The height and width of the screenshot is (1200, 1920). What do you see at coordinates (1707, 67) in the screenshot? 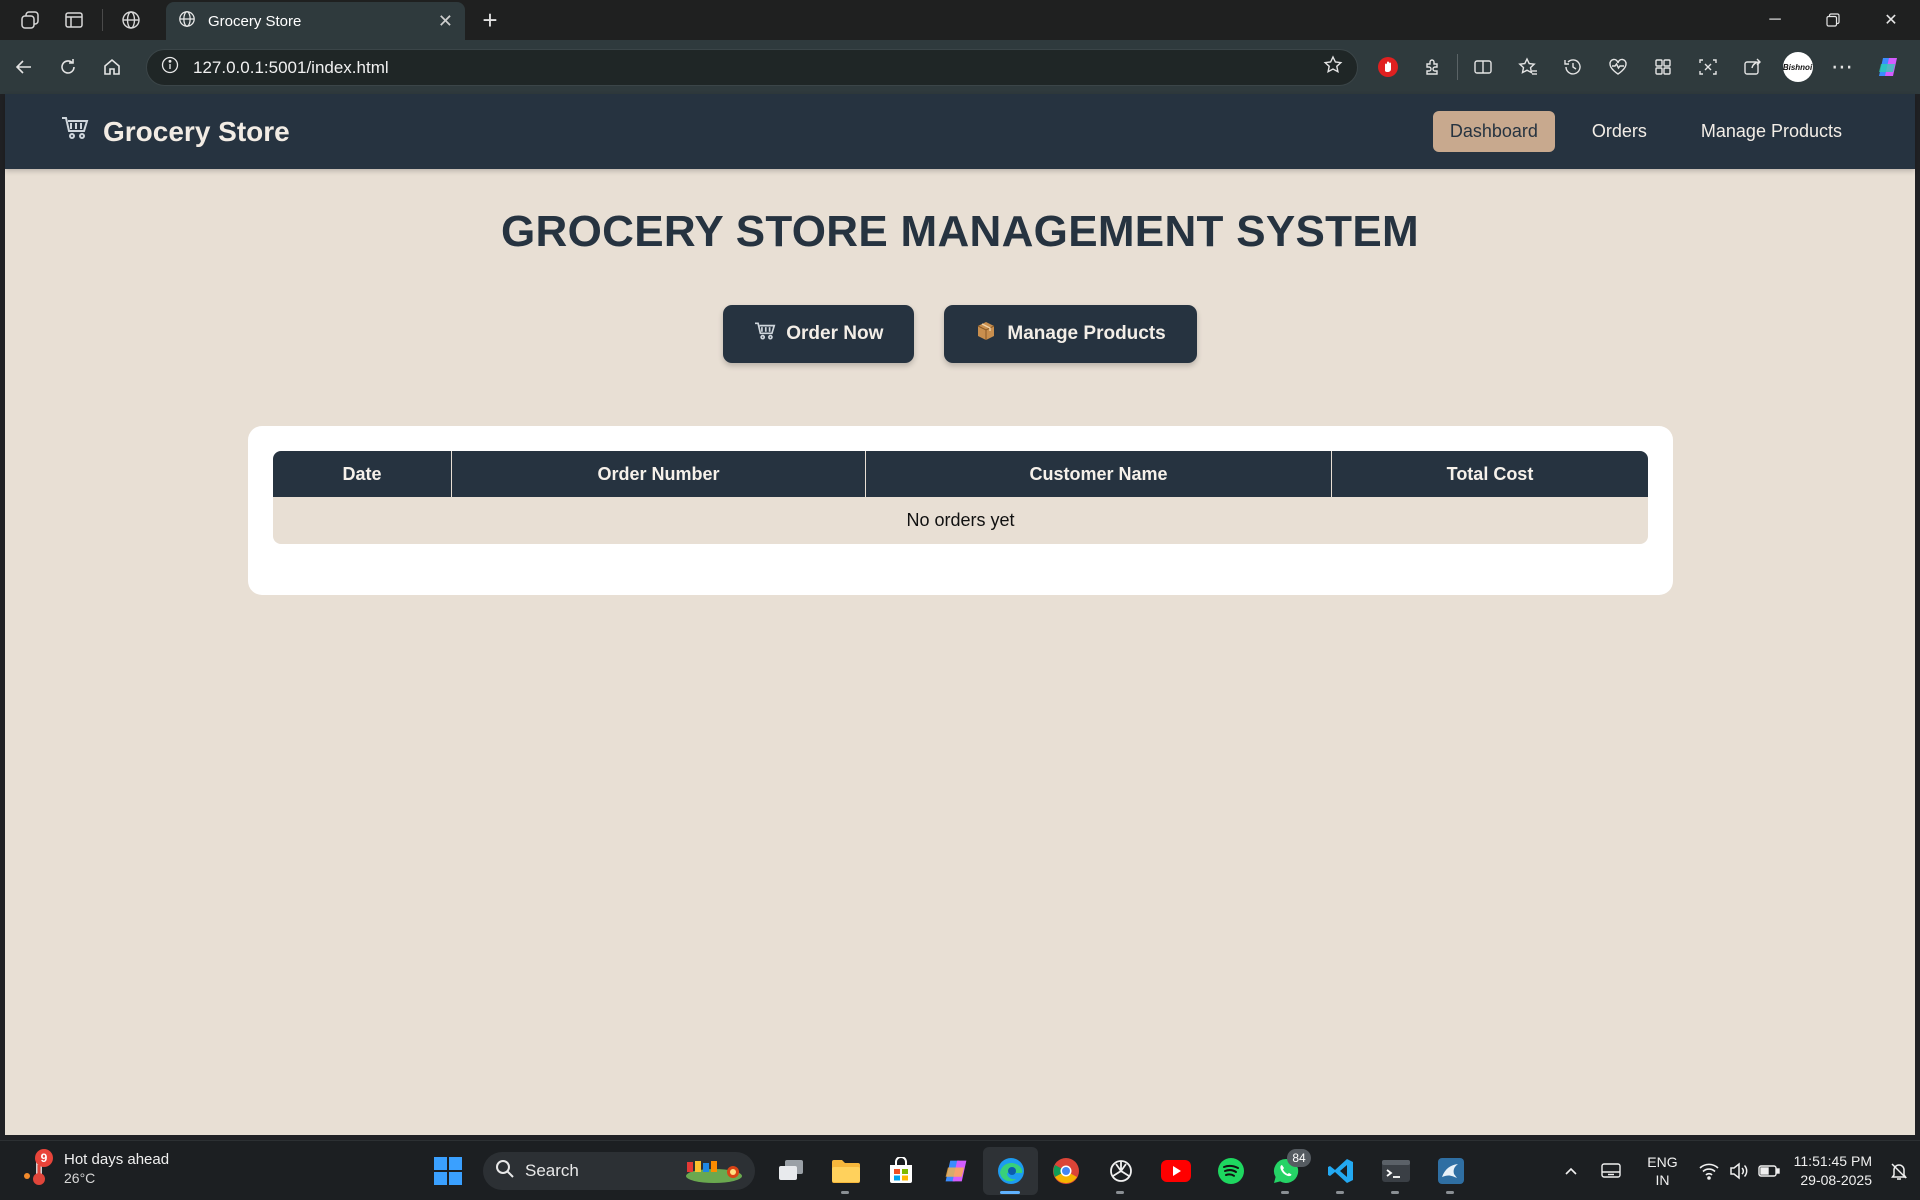
I see `screenshot-icon` at bounding box center [1707, 67].